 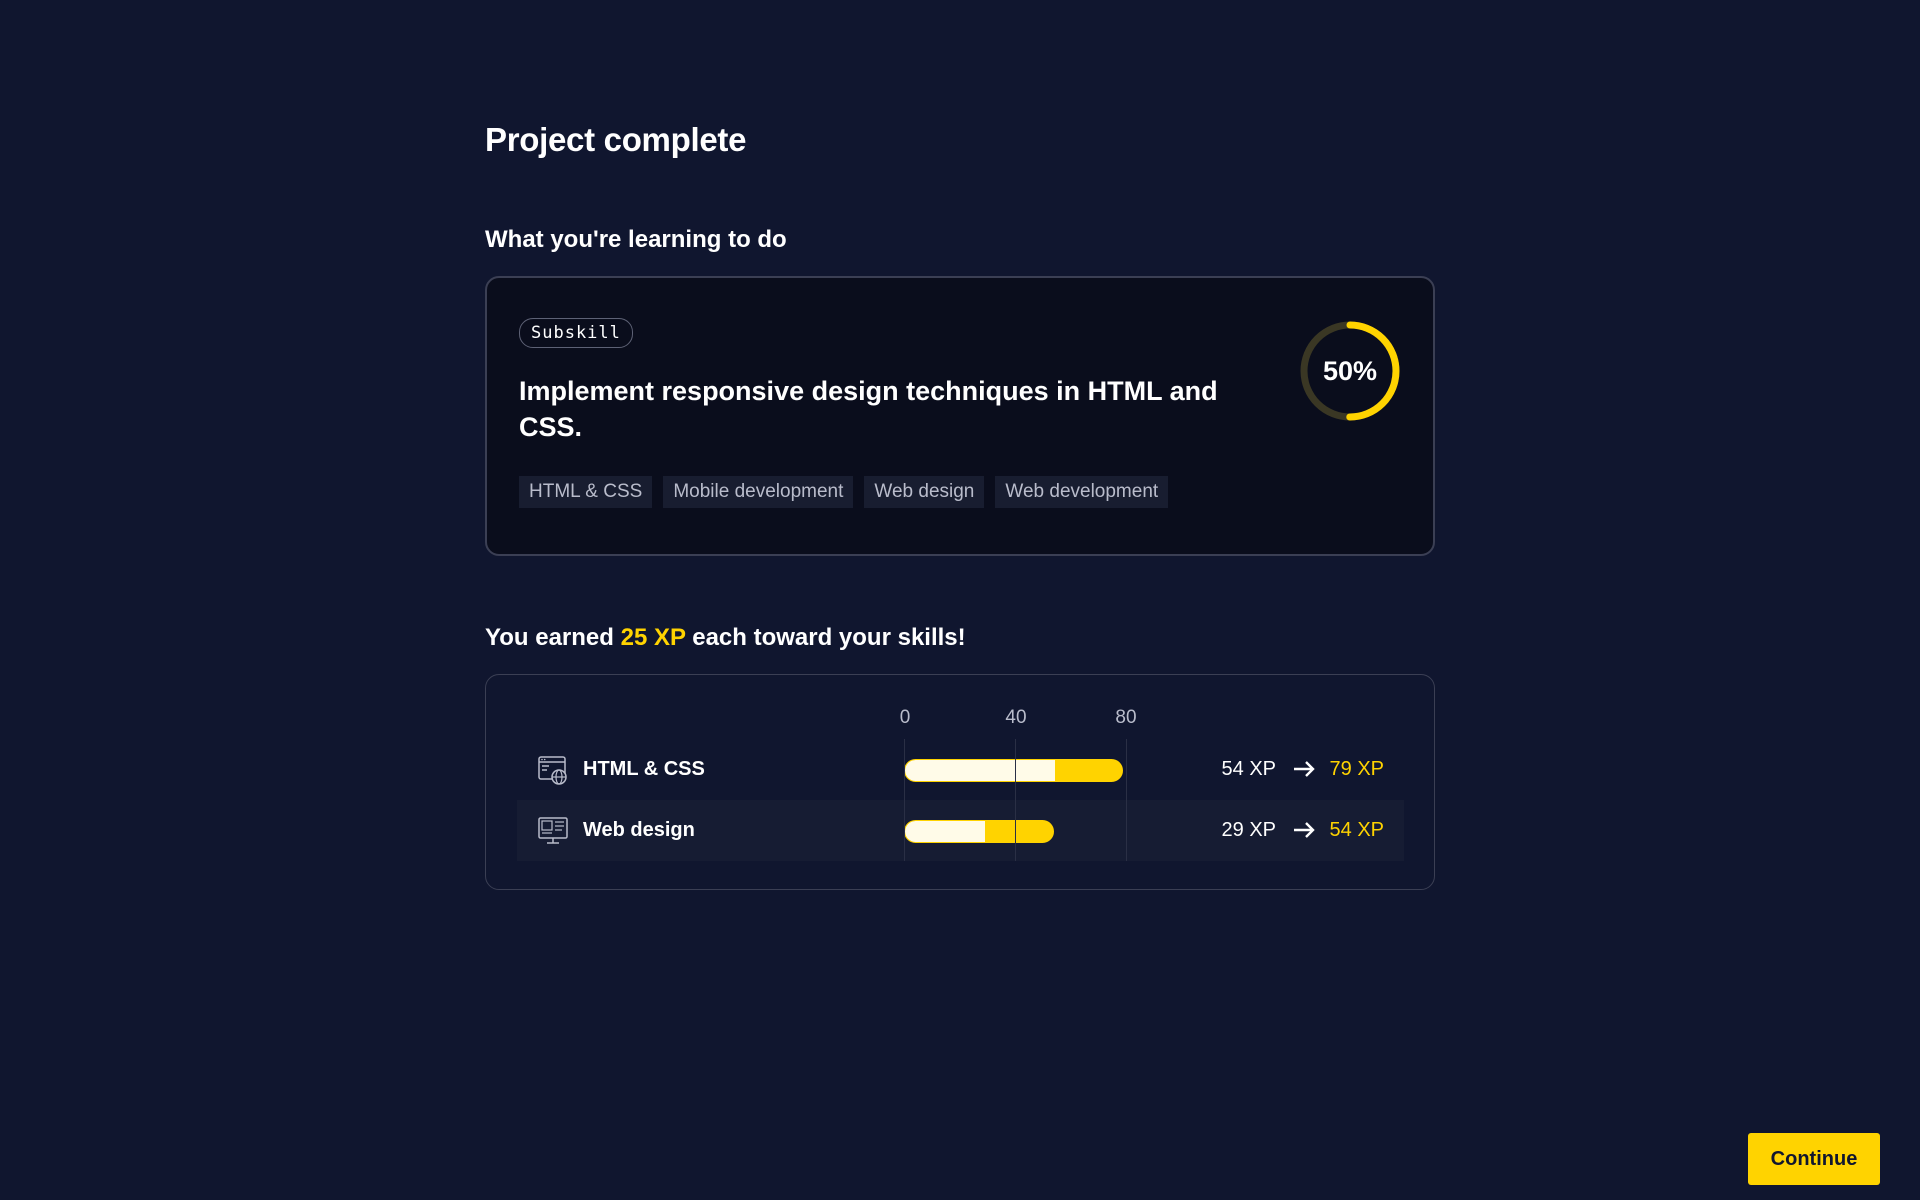 I want to click on browser-globe-icon, so click(x=552, y=770).